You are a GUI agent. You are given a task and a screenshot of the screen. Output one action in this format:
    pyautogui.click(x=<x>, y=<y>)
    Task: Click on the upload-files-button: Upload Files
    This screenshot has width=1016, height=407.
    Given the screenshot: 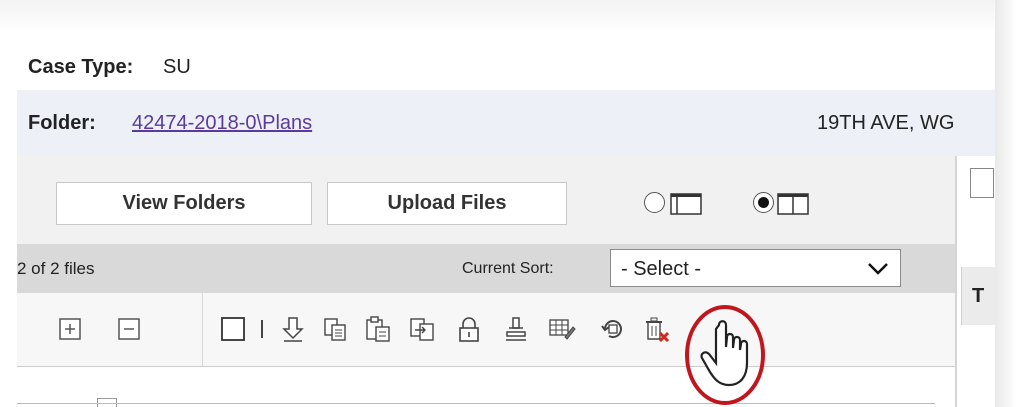 What is the action you would take?
    pyautogui.click(x=447, y=203)
    